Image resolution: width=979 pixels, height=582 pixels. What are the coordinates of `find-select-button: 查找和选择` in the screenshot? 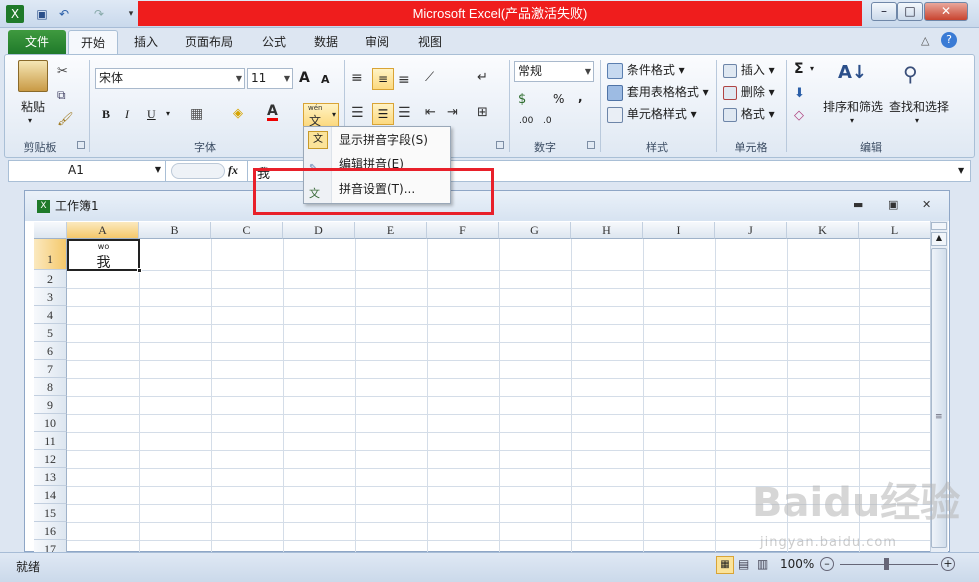 It's located at (919, 106).